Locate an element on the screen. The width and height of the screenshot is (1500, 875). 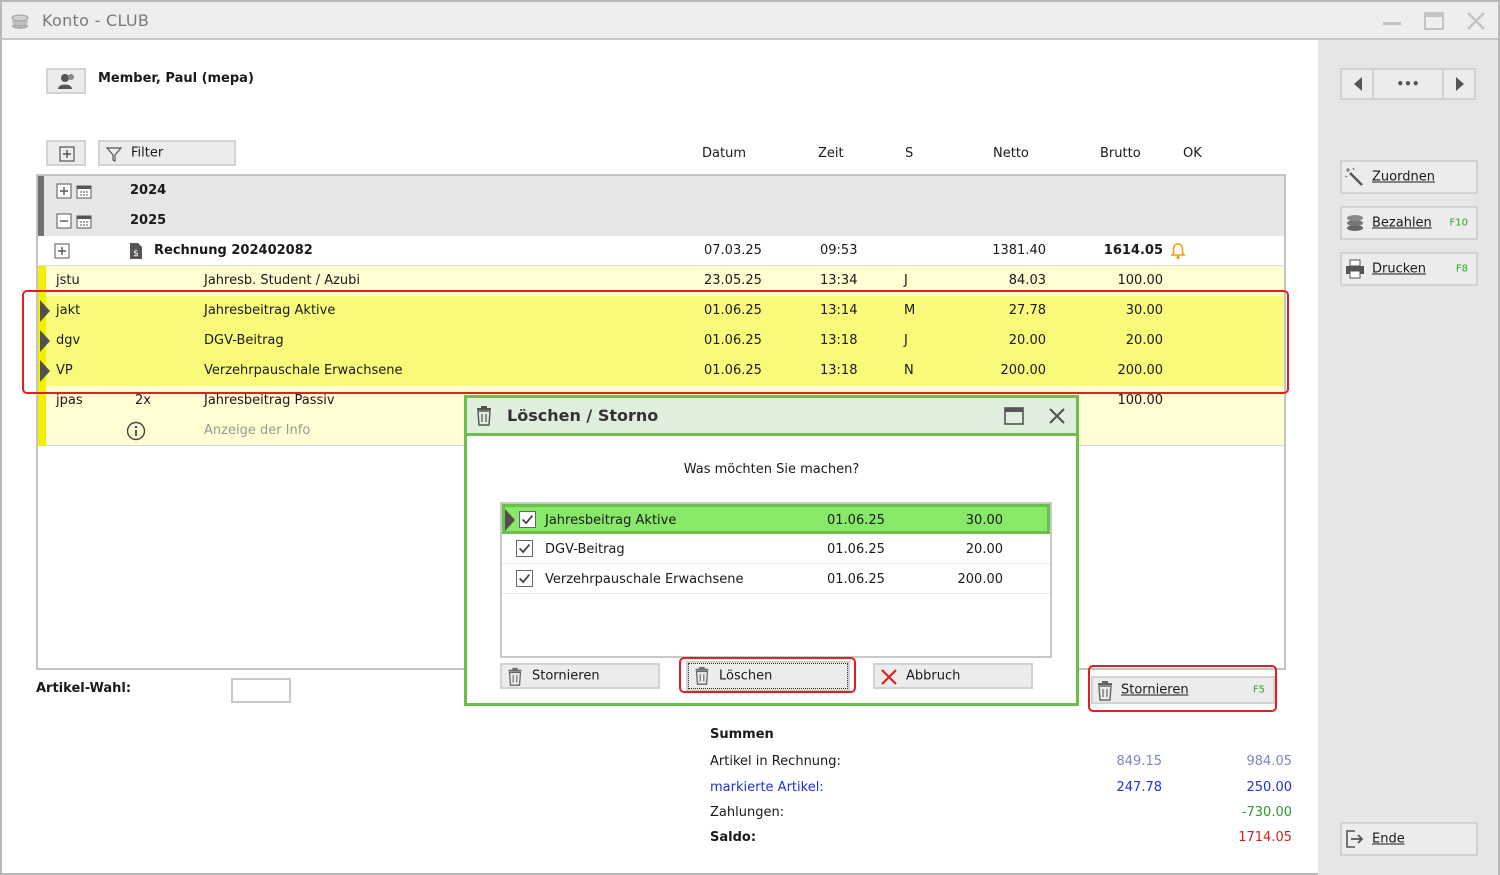
expand-all-button is located at coordinates (66, 153).